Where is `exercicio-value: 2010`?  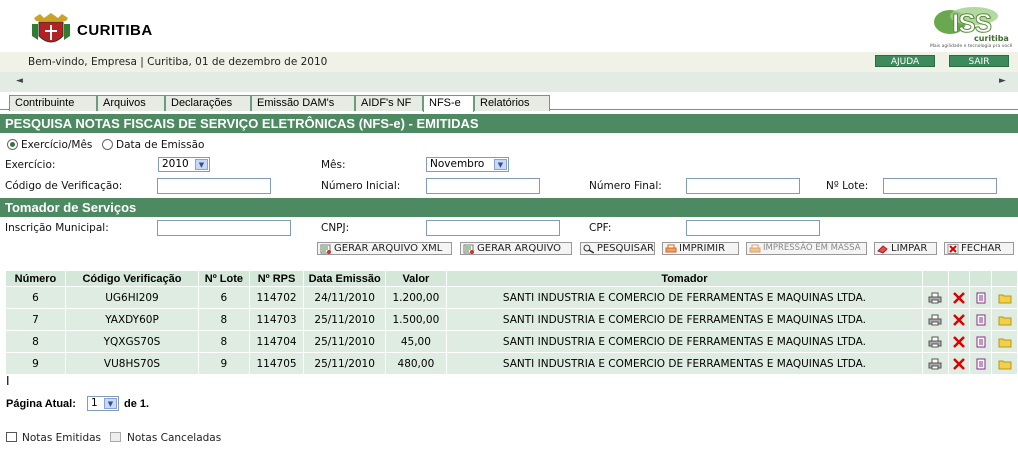
exercicio-value: 2010 is located at coordinates (175, 164).